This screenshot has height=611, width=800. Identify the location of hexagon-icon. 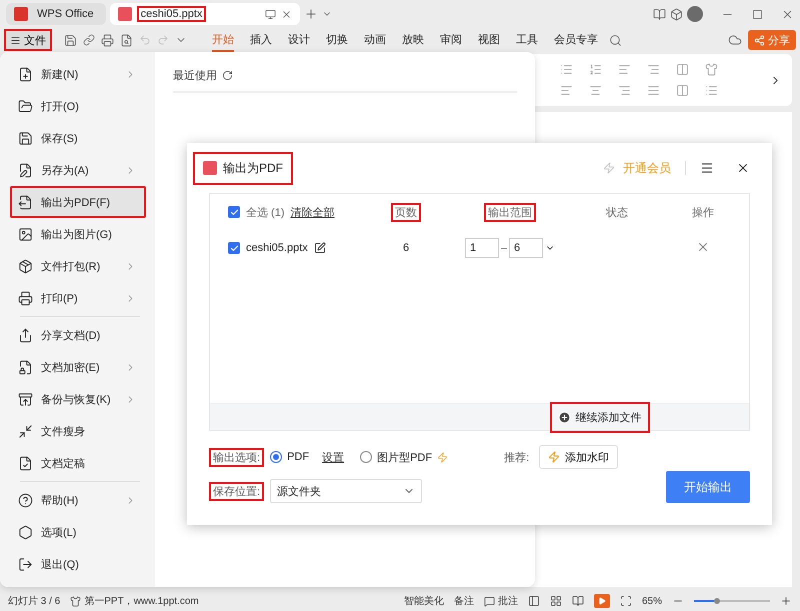
(25, 532).